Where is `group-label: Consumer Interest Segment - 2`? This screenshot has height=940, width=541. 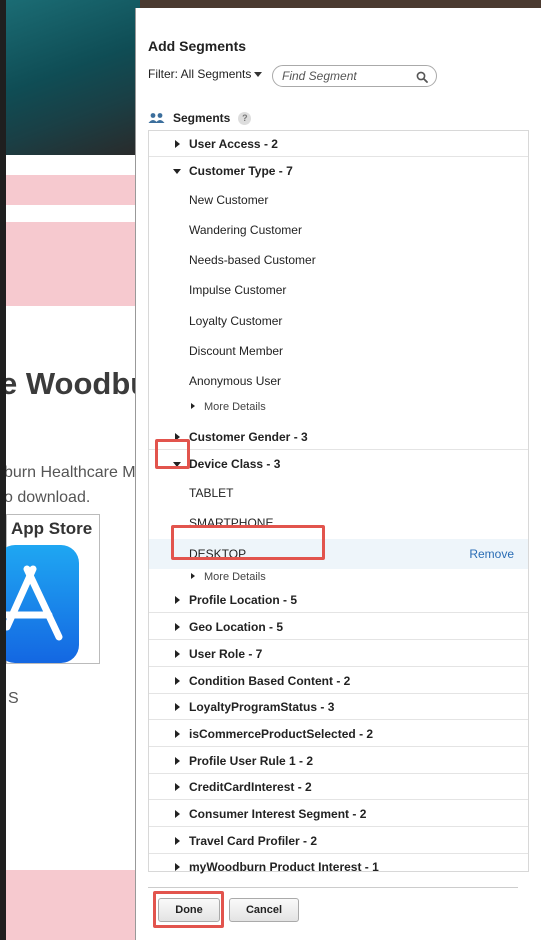 group-label: Consumer Interest Segment - 2 is located at coordinates (278, 814).